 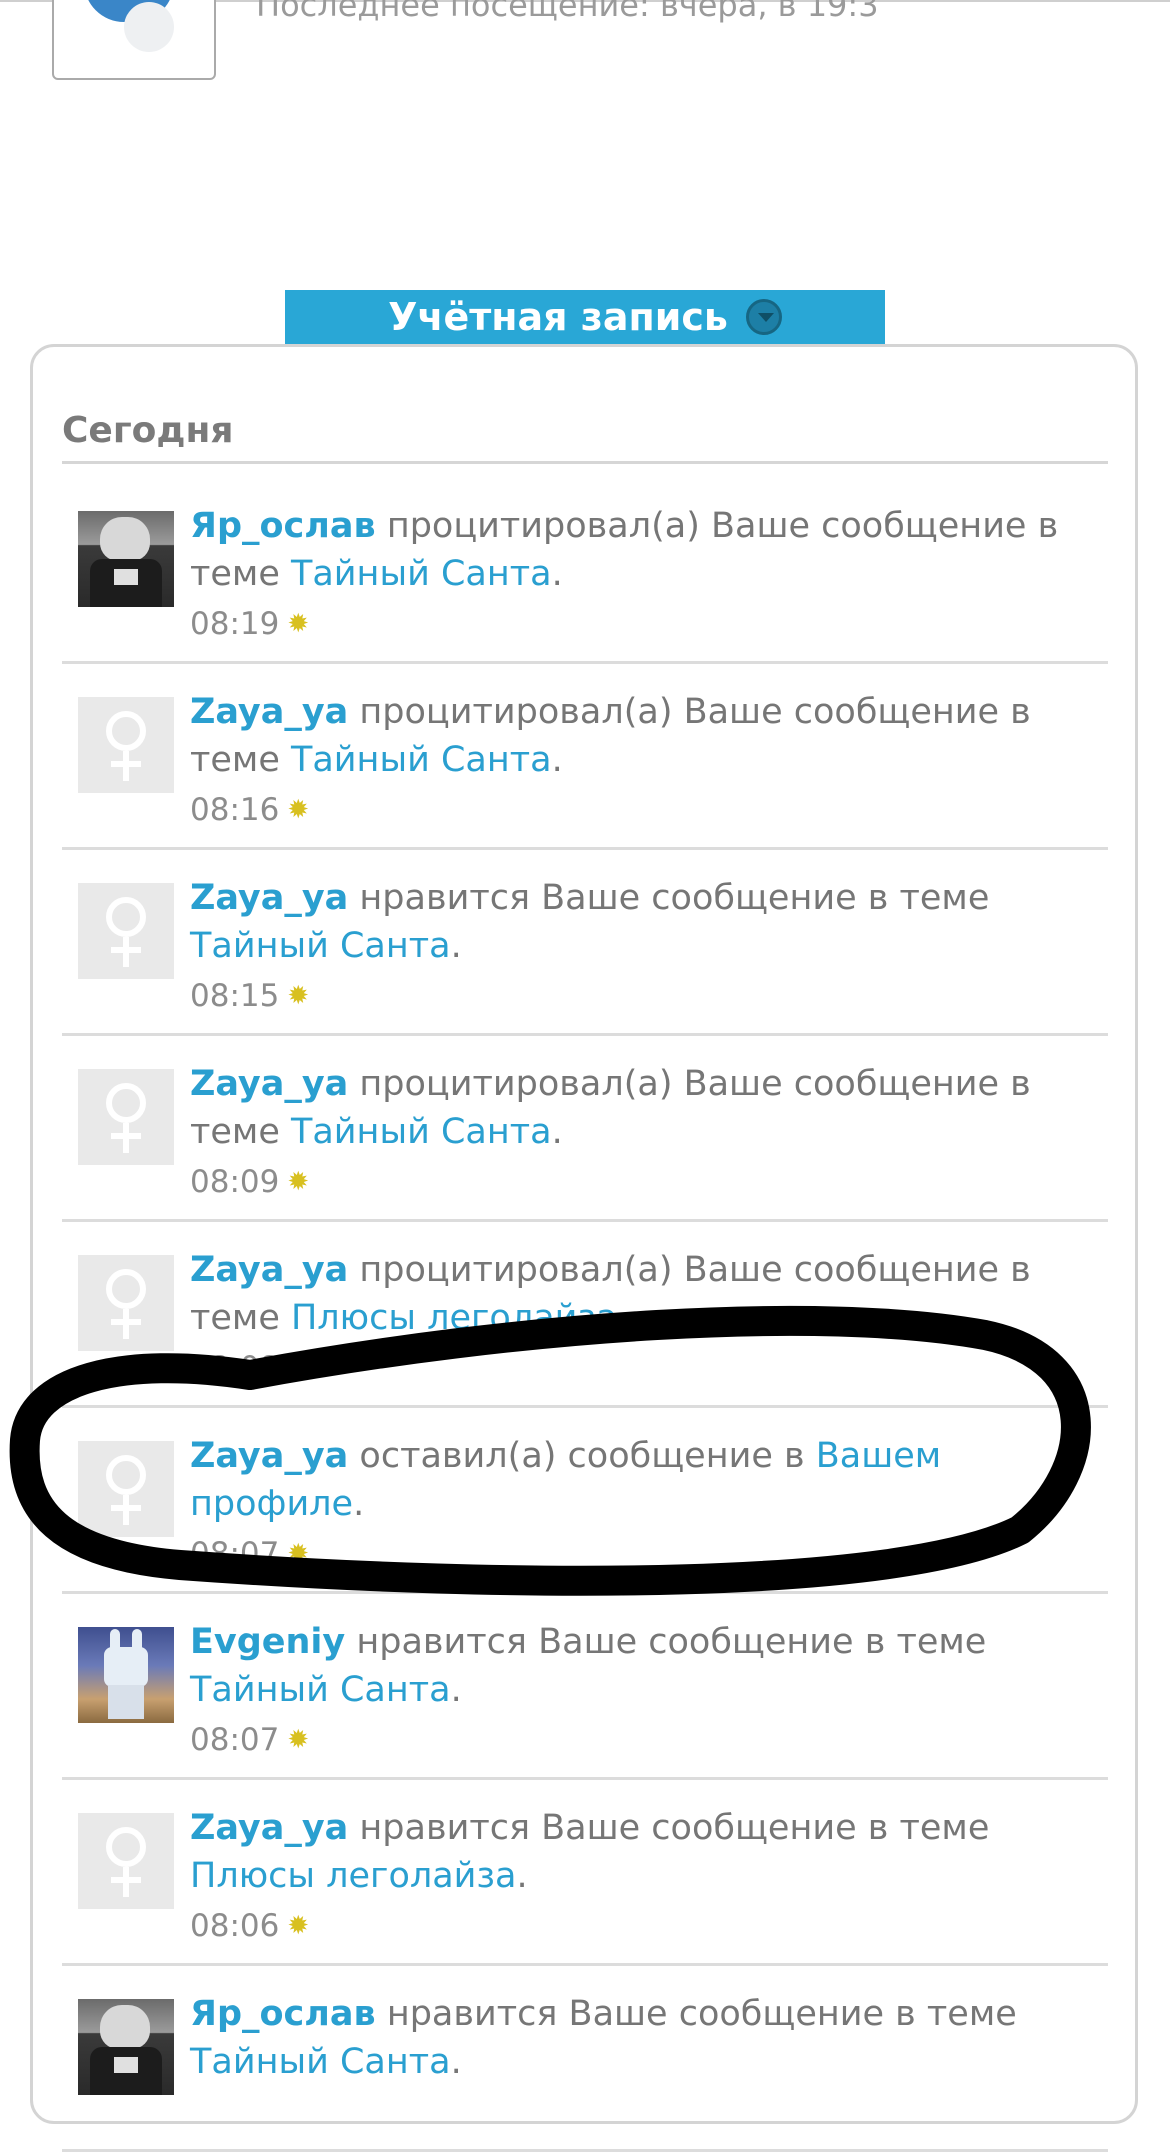 I want to click on account-menu-label: Учётная запись, so click(x=558, y=317).